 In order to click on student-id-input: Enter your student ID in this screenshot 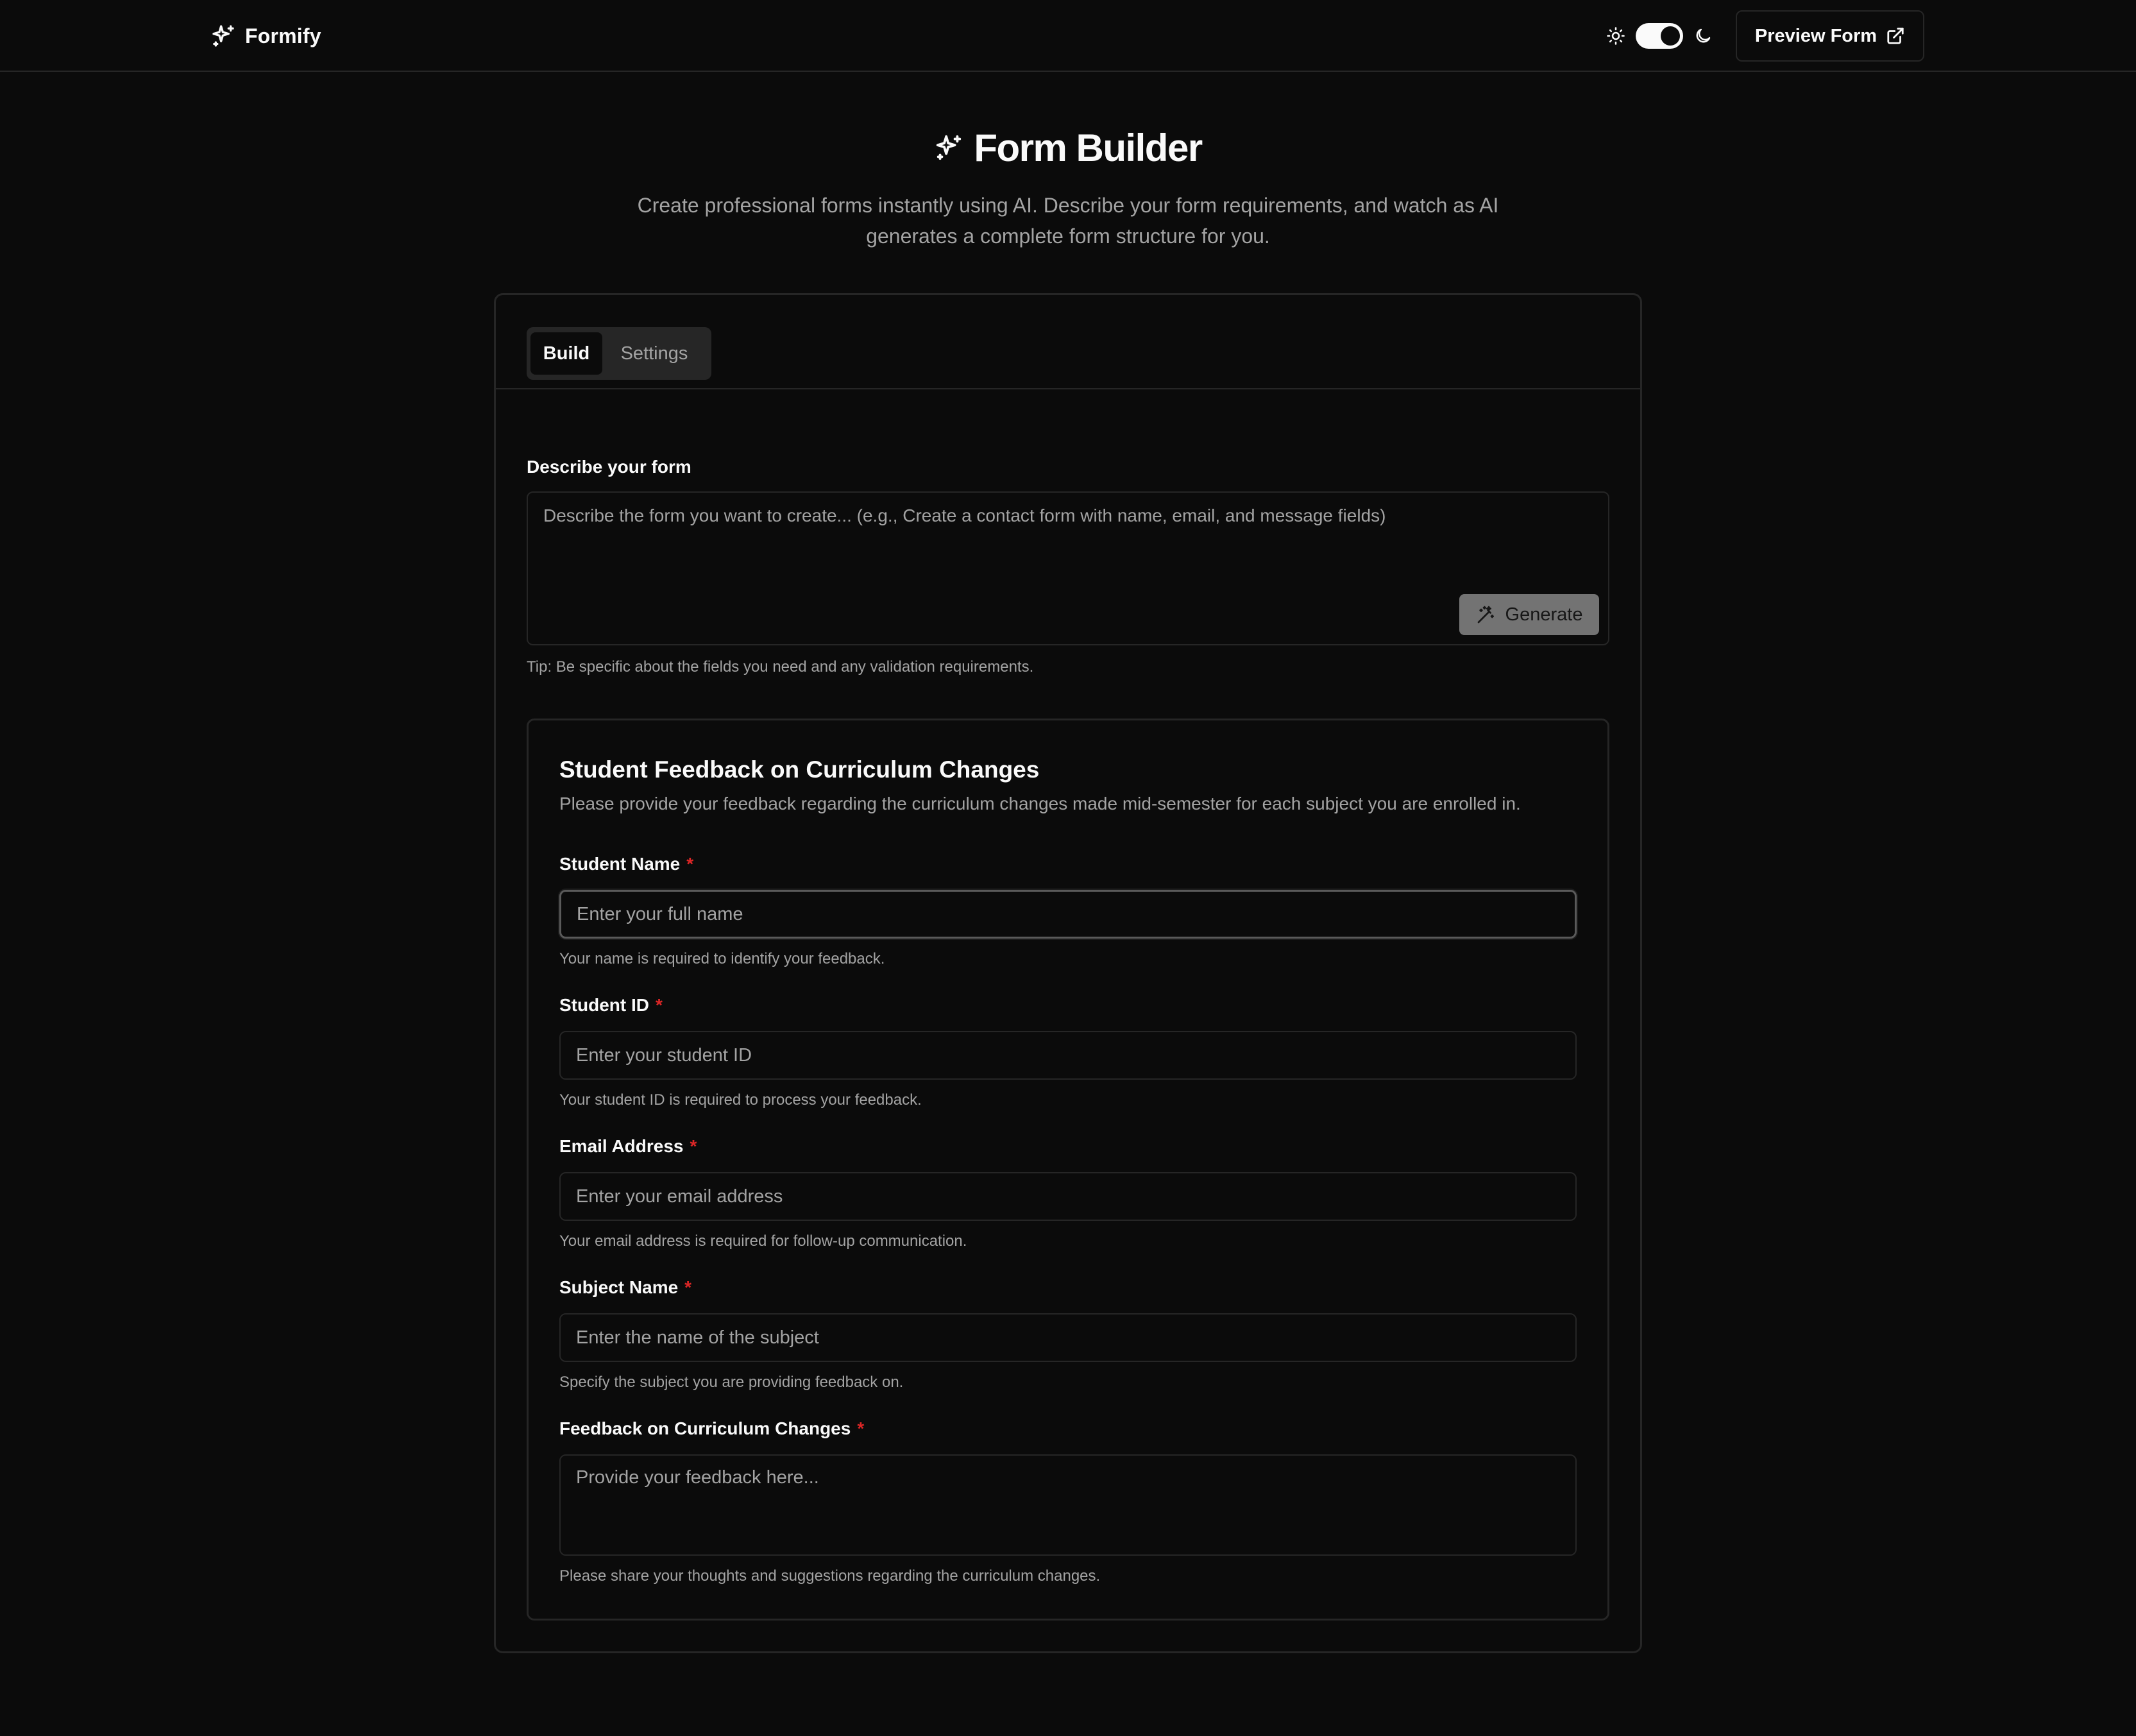, I will do `click(1068, 1055)`.